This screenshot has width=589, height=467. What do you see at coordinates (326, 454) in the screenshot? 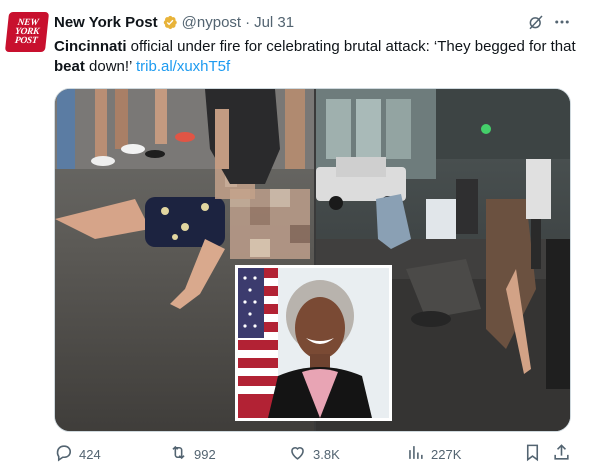
I see `like-count: 3.8K` at bounding box center [326, 454].